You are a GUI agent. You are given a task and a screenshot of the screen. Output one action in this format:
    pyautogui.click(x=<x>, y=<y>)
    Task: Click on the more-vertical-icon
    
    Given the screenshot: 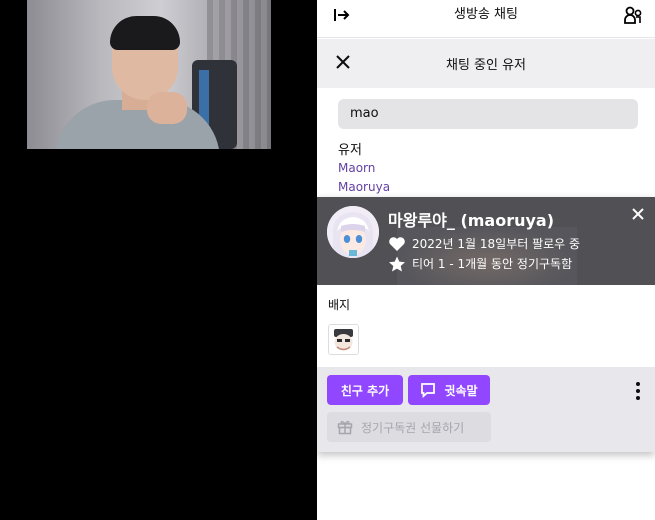 What is the action you would take?
    pyautogui.click(x=638, y=391)
    